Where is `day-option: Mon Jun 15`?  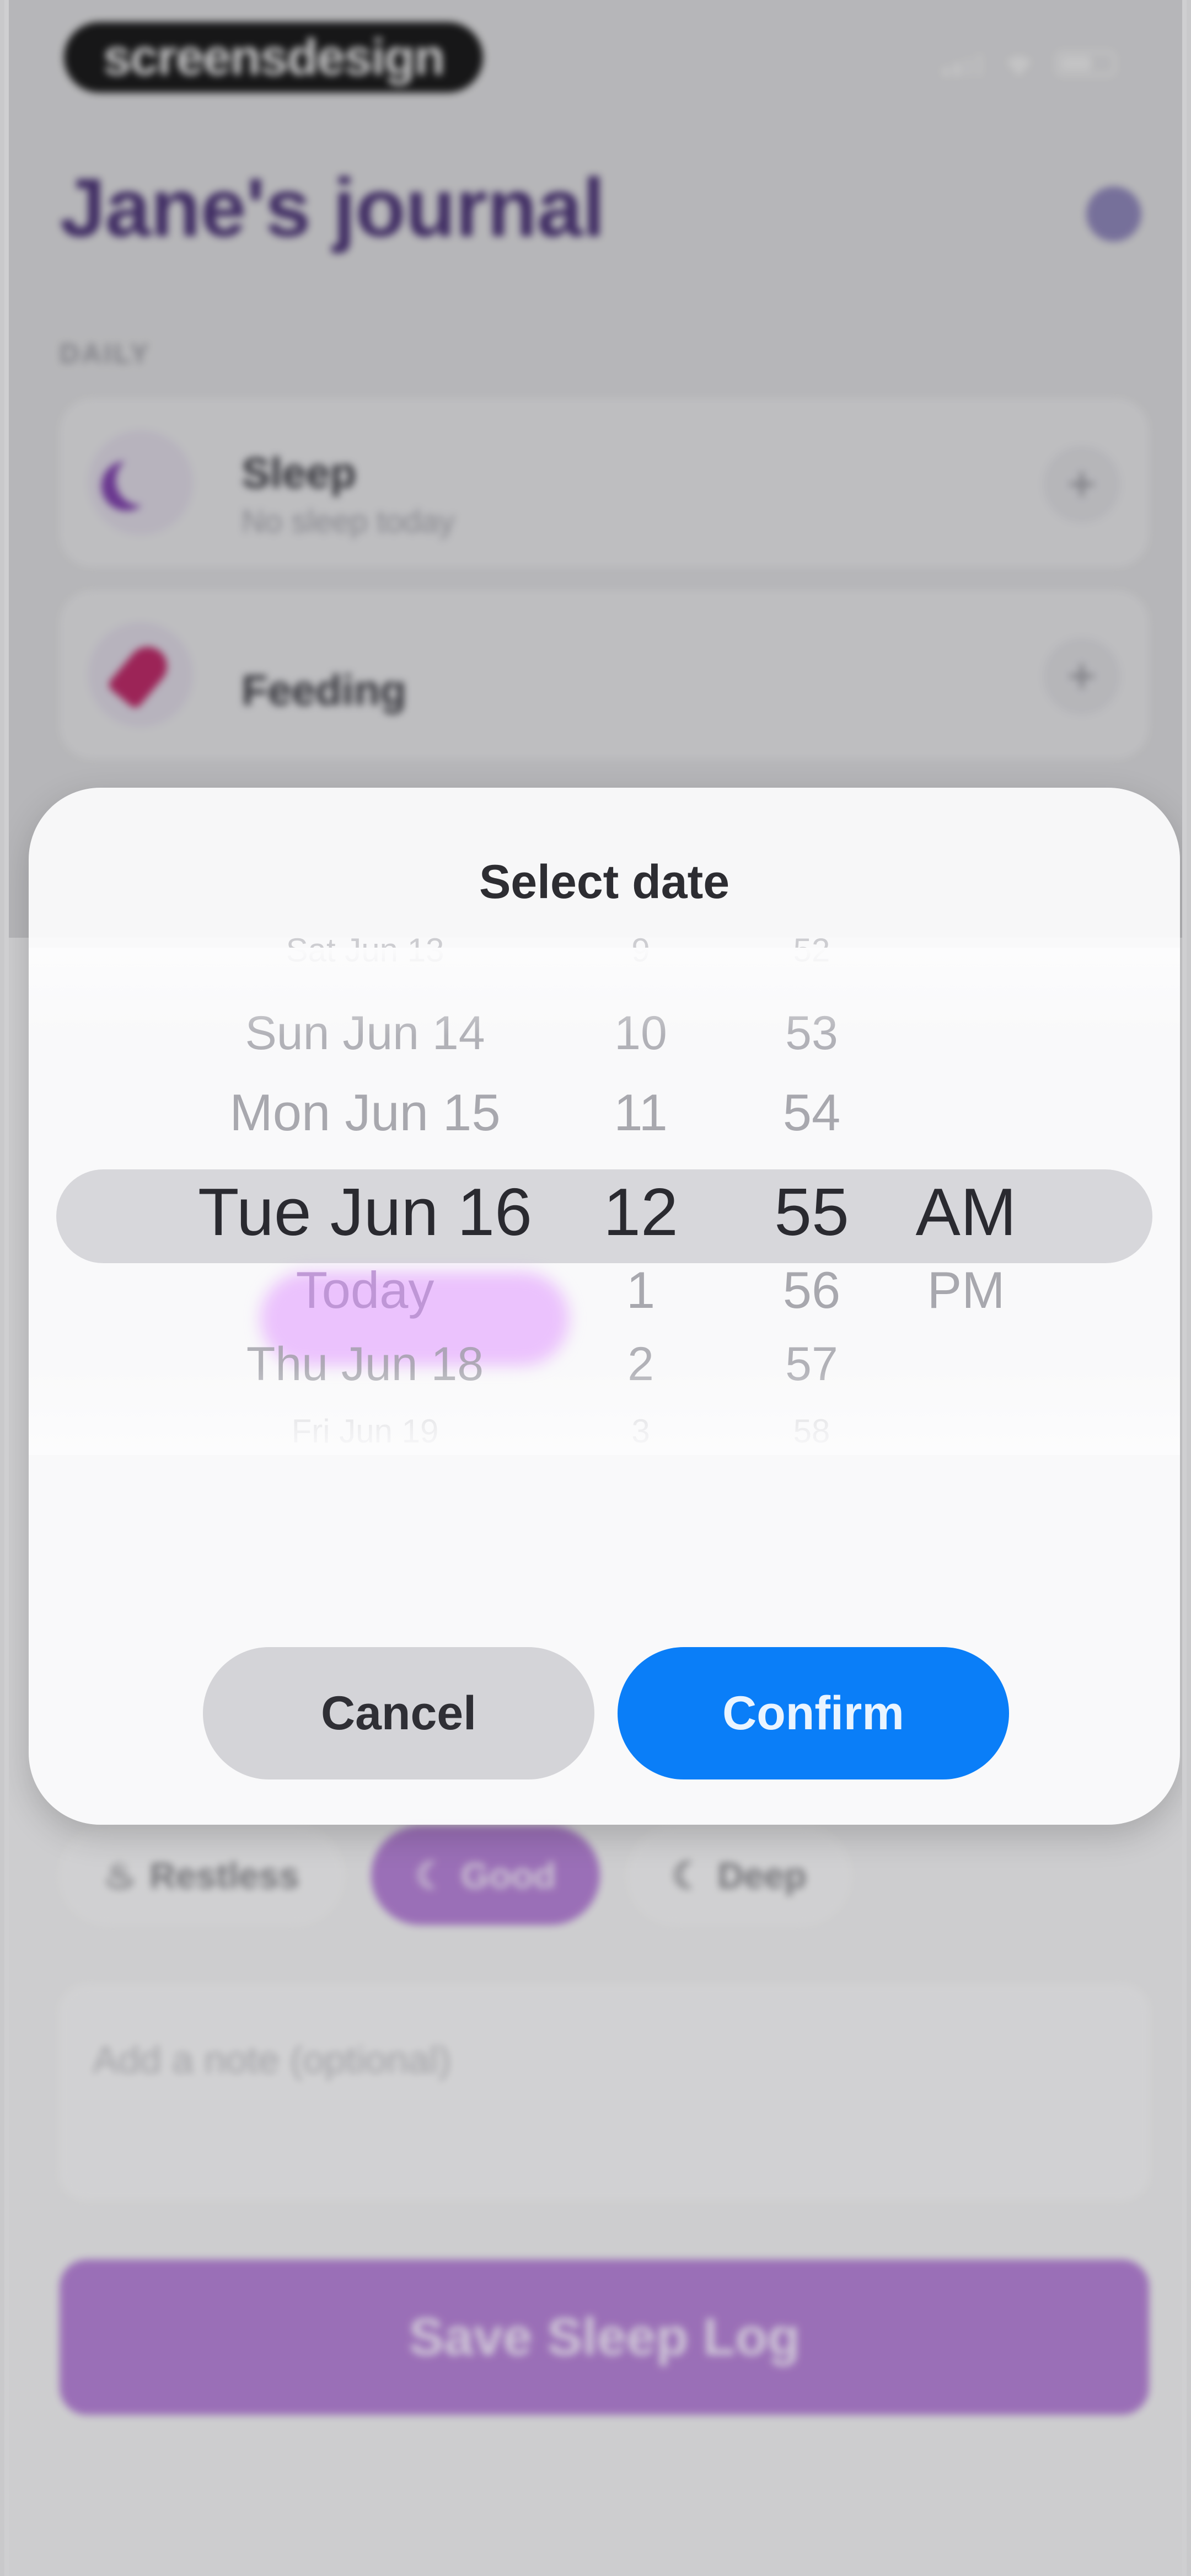 day-option: Mon Jun 15 is located at coordinates (365, 1112).